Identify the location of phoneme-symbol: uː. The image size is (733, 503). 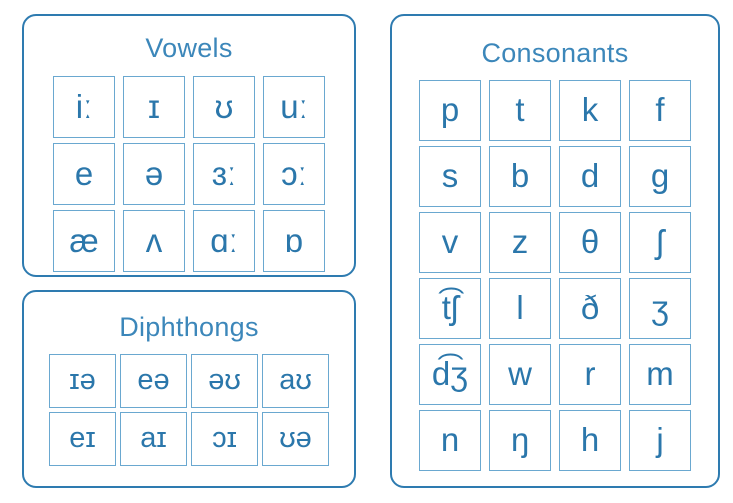
(294, 106).